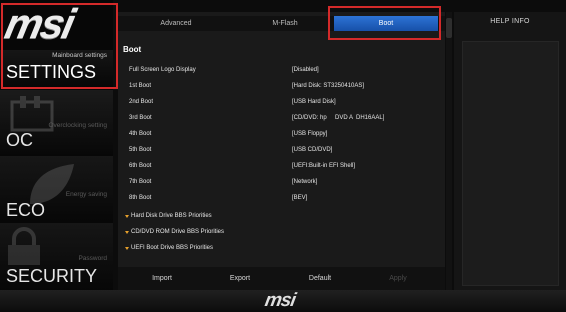  I want to click on sidebar-item-oc: Overclocking setting OC, so click(56, 122).